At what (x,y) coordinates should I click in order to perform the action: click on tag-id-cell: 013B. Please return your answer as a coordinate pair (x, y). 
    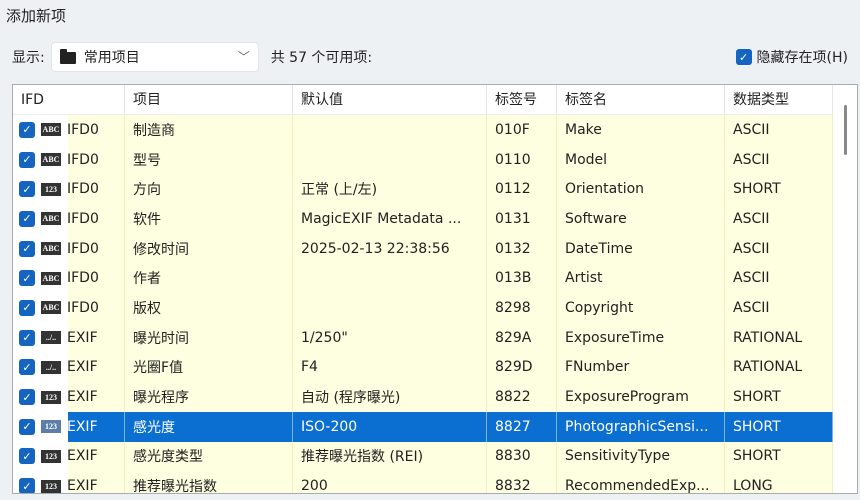
    Looking at the image, I should click on (522, 278).